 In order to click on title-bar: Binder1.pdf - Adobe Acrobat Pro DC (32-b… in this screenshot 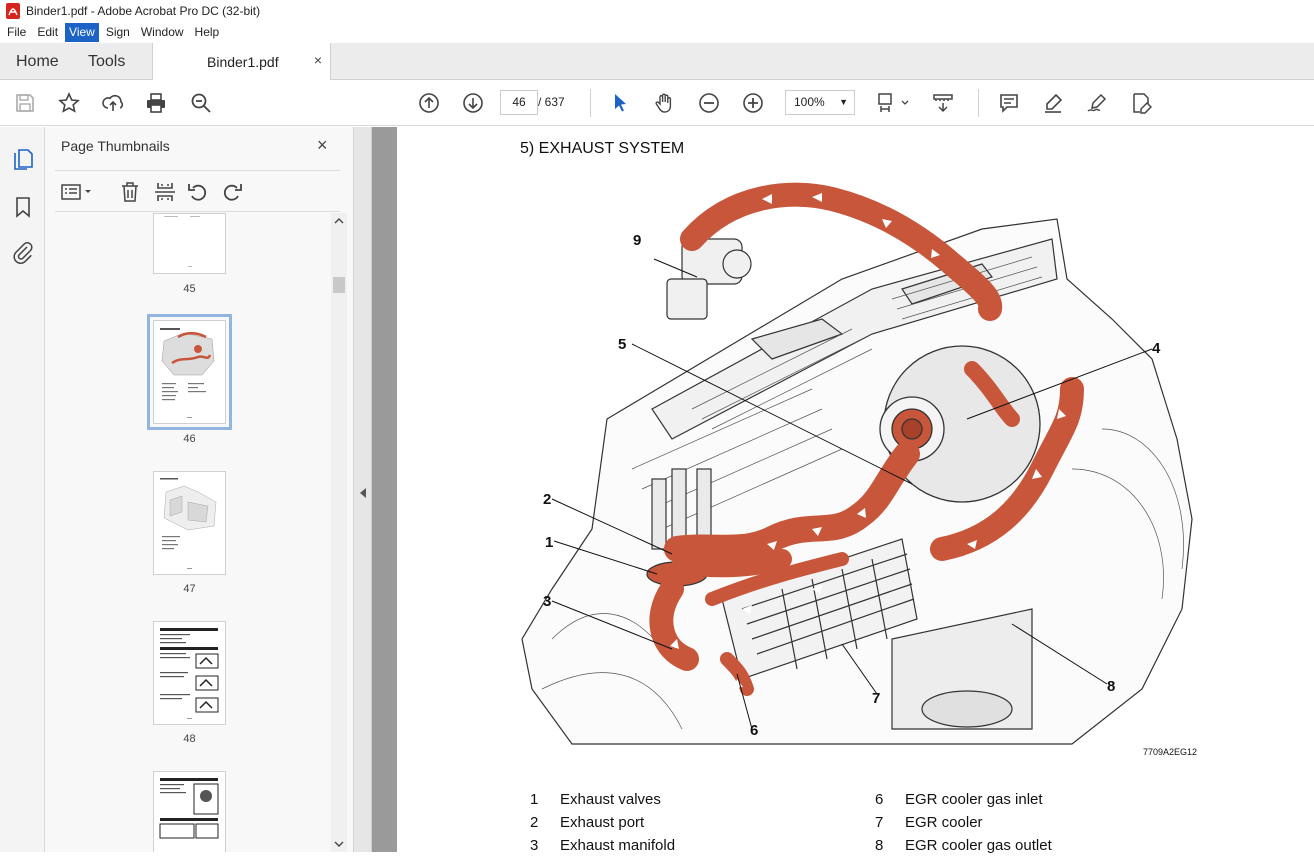, I will do `click(657, 11)`.